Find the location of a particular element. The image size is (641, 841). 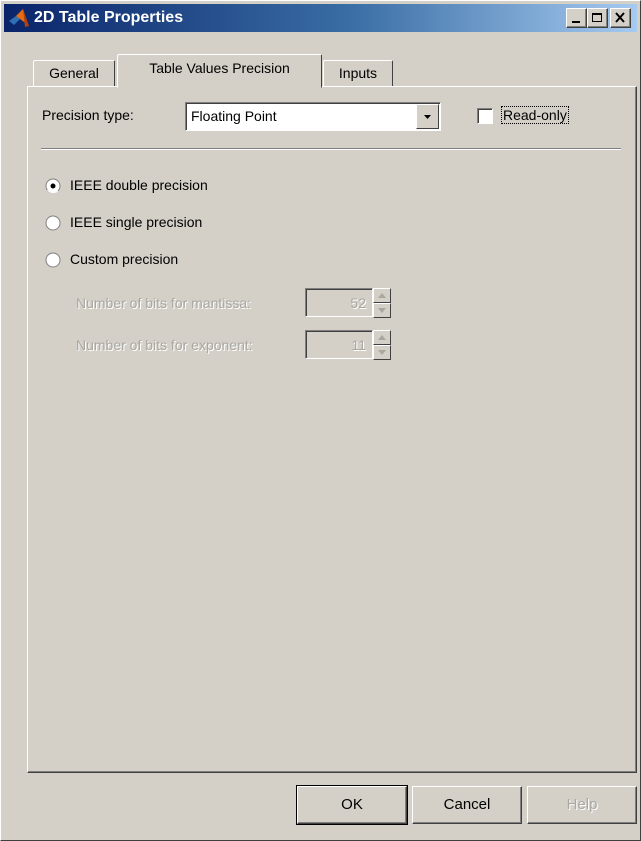

matlab-logo-icon is located at coordinates (19, 18).